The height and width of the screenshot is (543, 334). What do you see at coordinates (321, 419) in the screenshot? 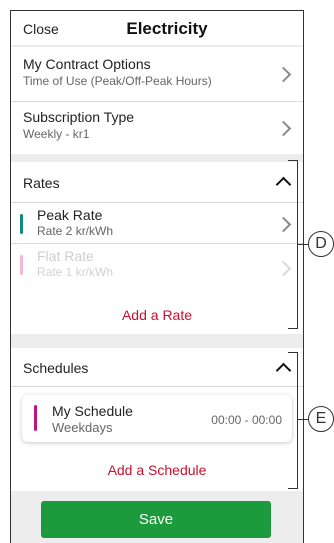
I see `callout-e: E` at bounding box center [321, 419].